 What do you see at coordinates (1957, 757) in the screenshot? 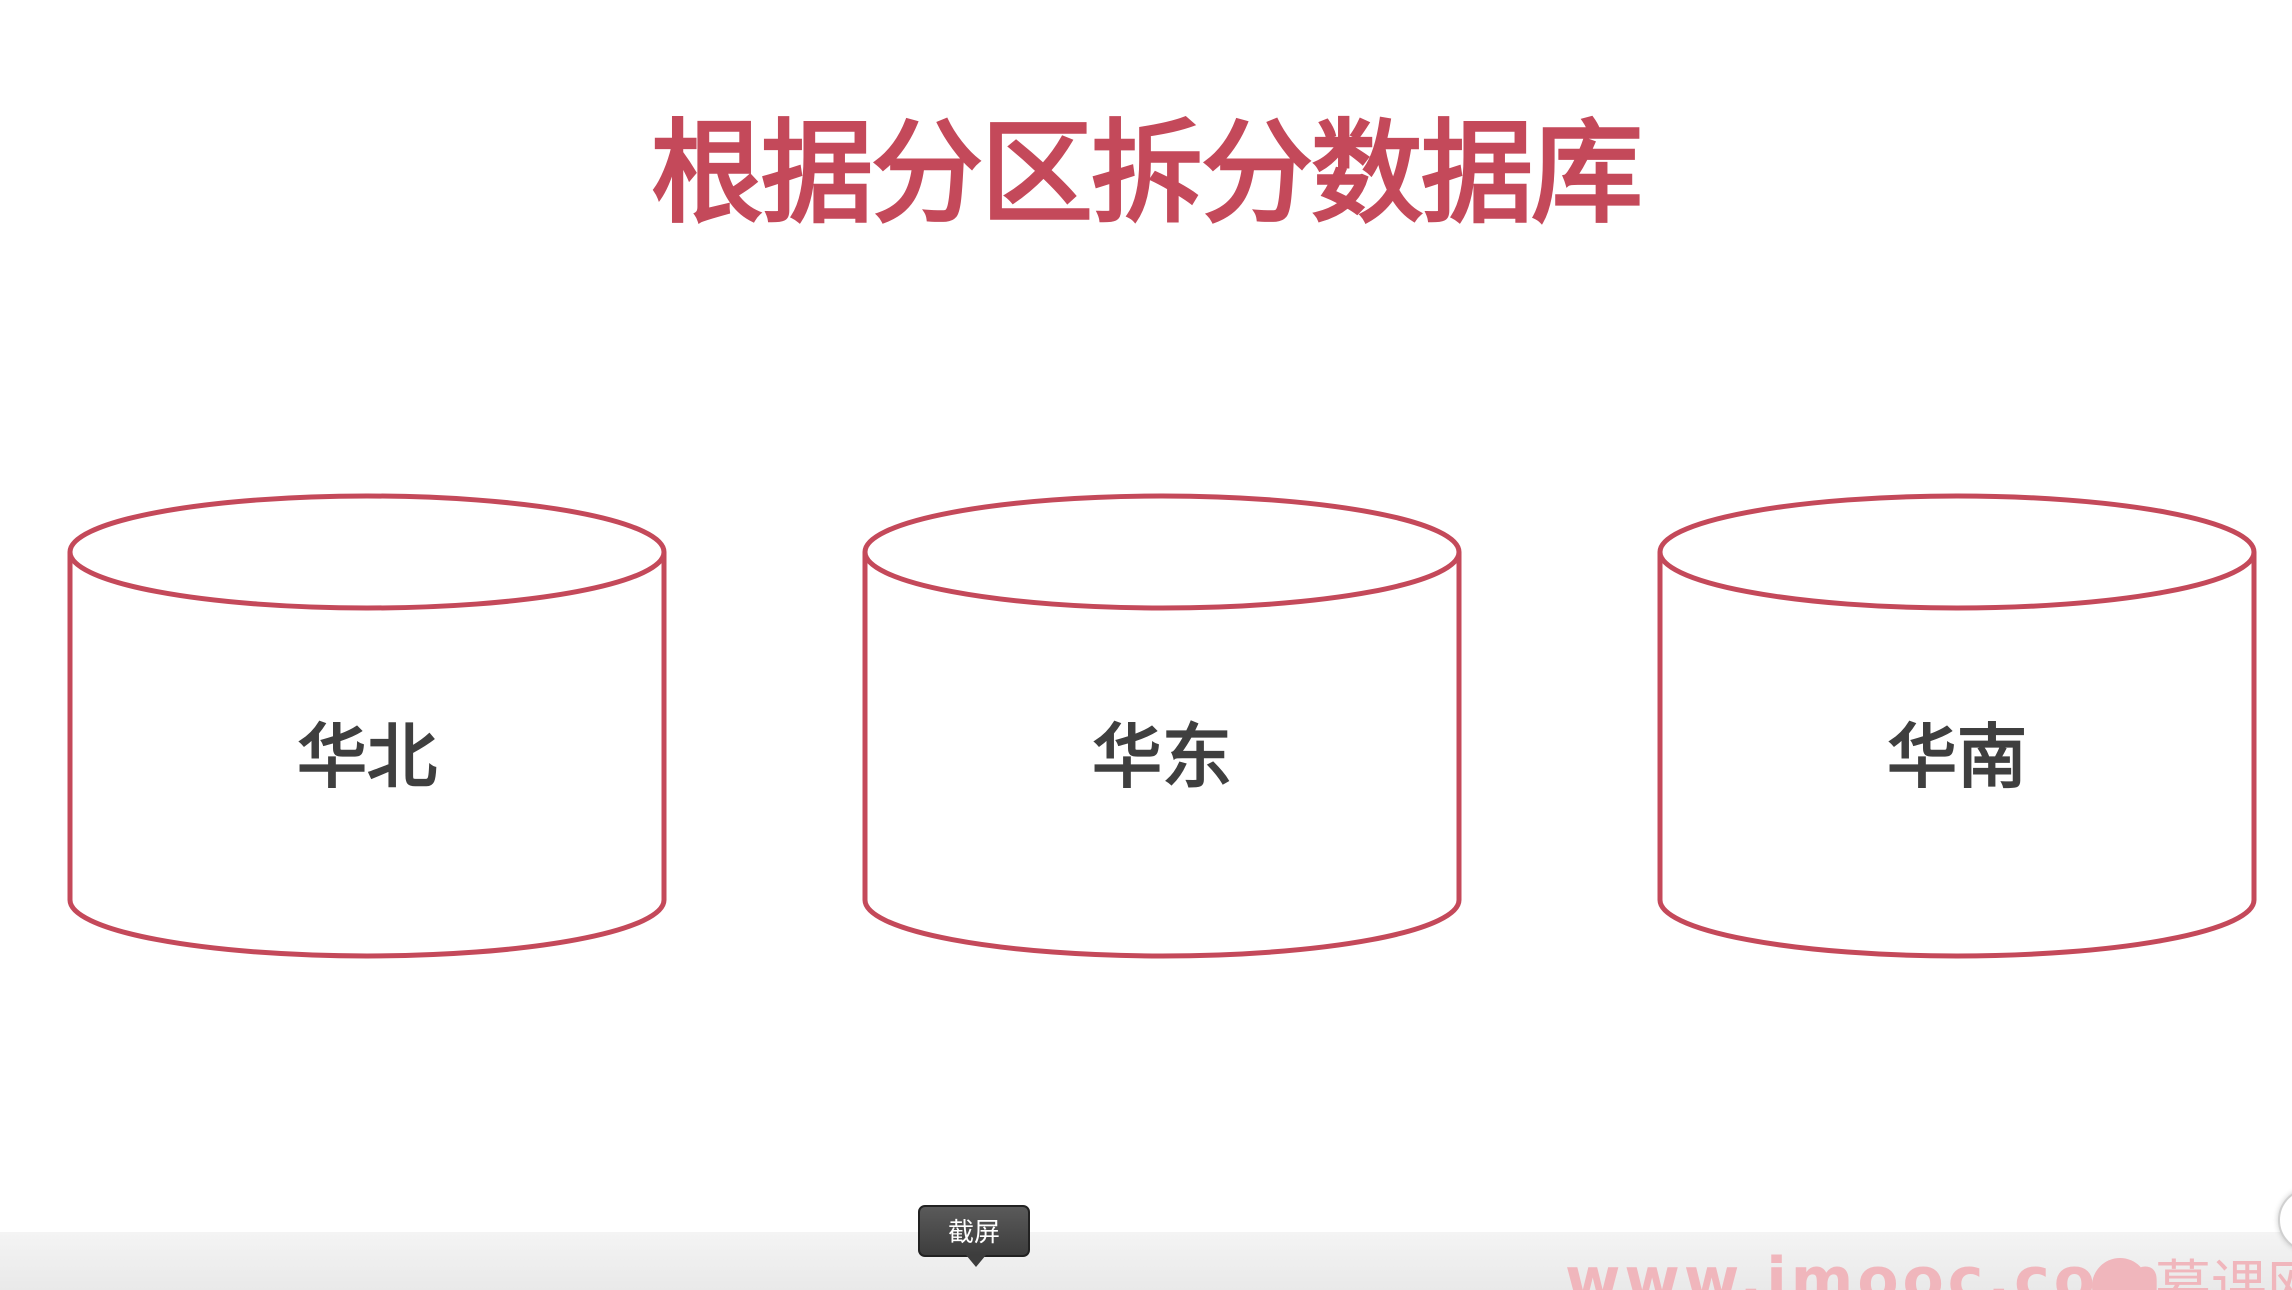
I see `database-label-south: 华南` at bounding box center [1957, 757].